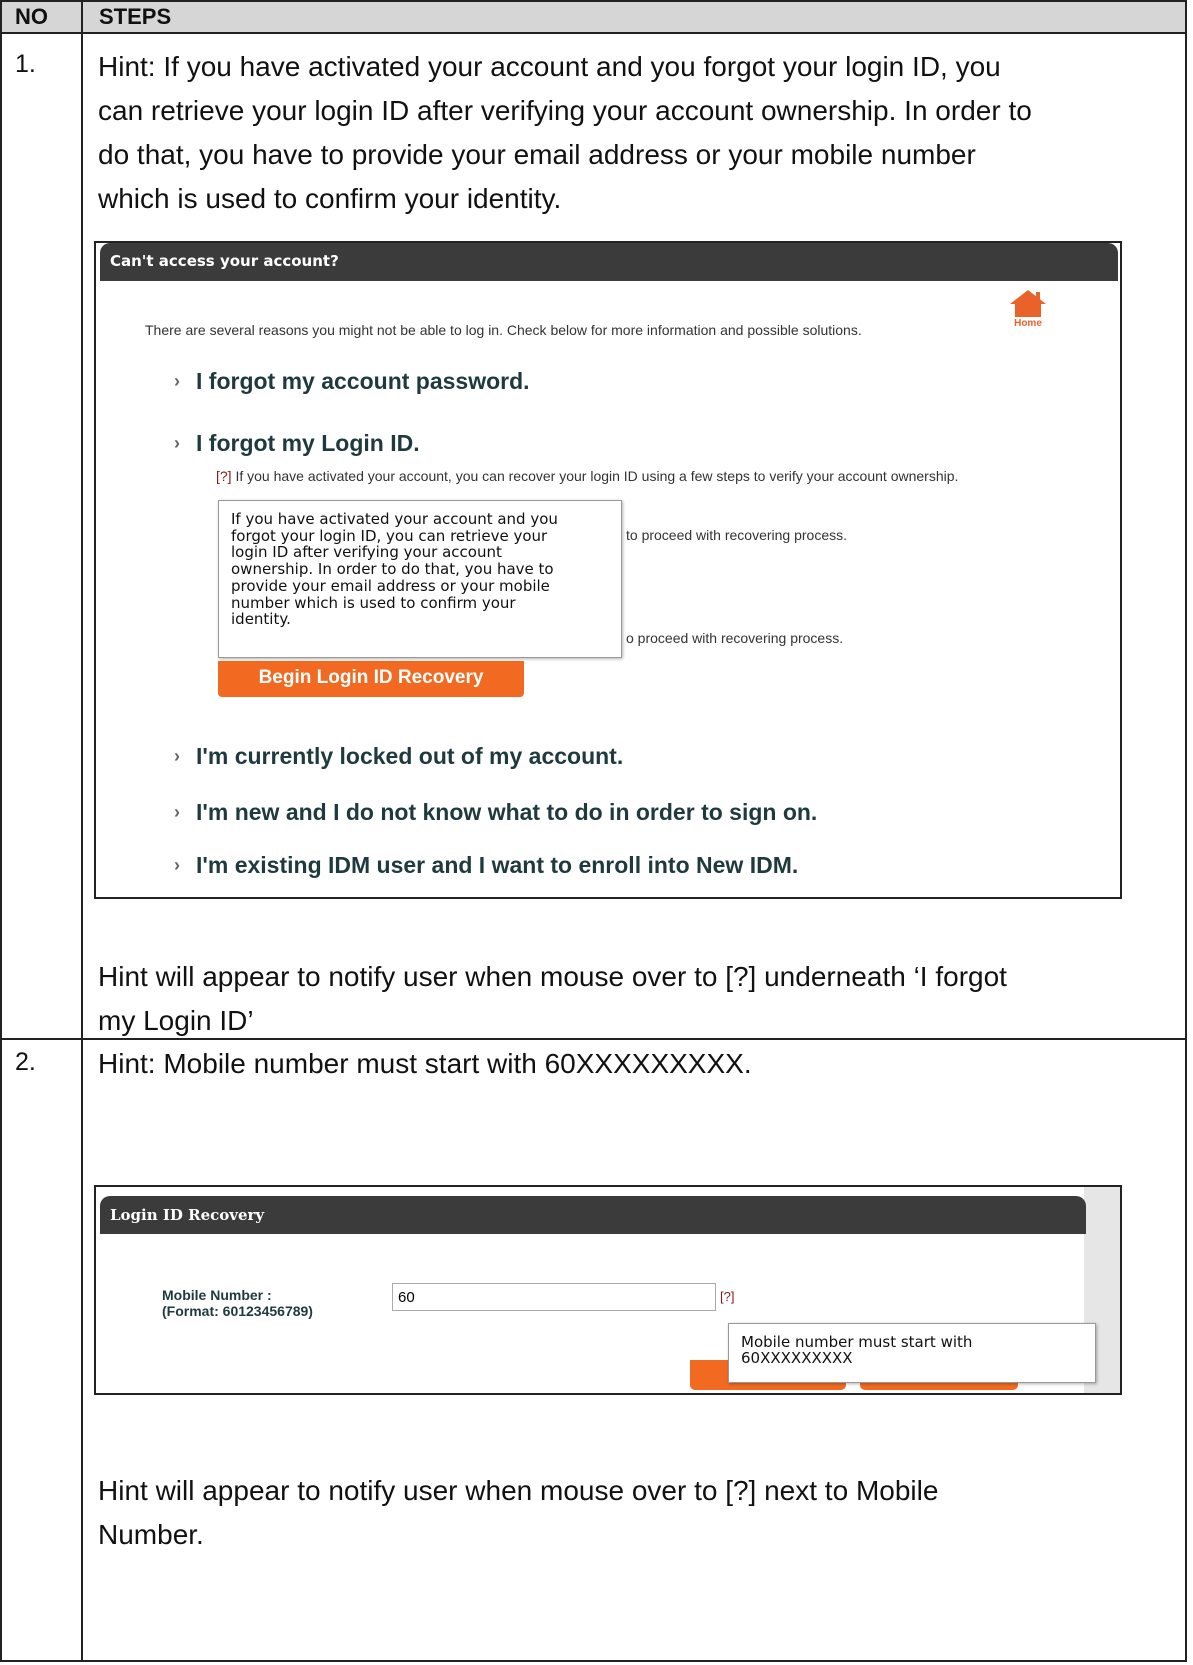 The image size is (1193, 1665). I want to click on panel-title: Login ID Recovery, so click(187, 1215).